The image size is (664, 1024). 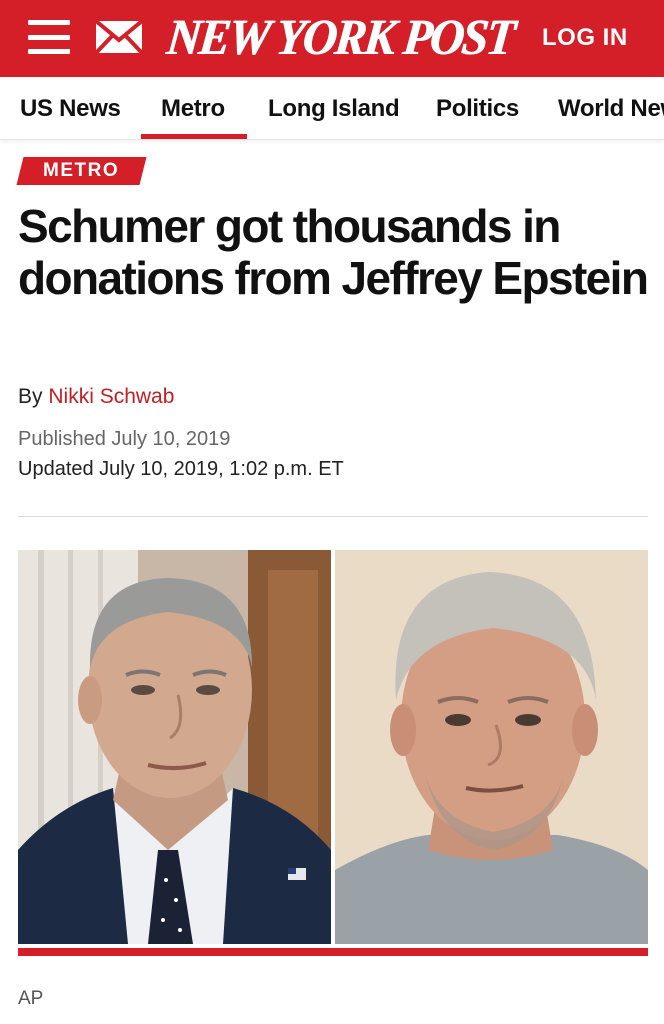 I want to click on envelope-icon, so click(x=119, y=37).